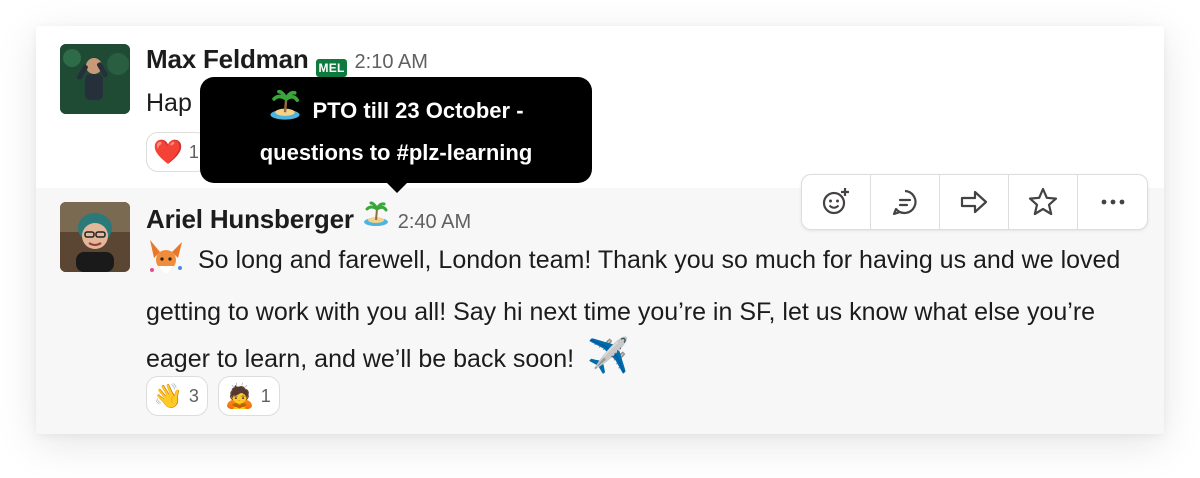  What do you see at coordinates (168, 152) in the screenshot?
I see `heart-icon: ❤️` at bounding box center [168, 152].